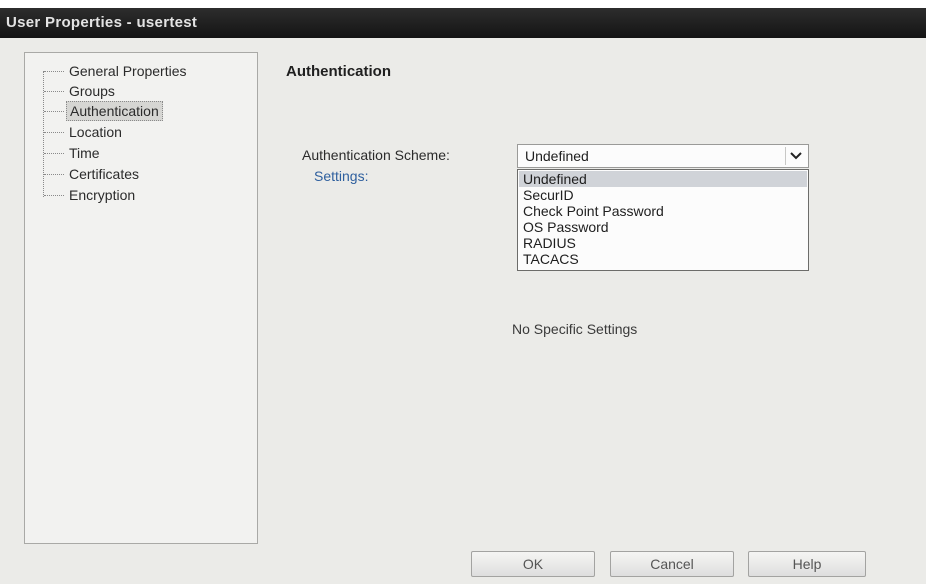 This screenshot has width=926, height=584. I want to click on tree-item-label: Time, so click(84, 153).